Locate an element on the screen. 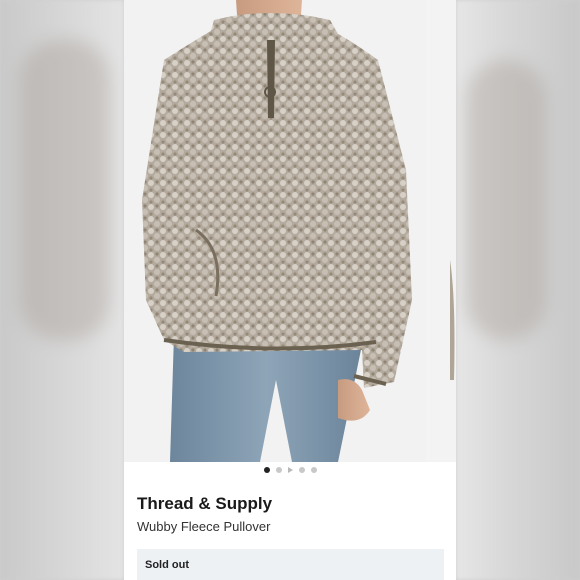 This screenshot has height=580, width=580. next-image-preview is located at coordinates (443, 231).